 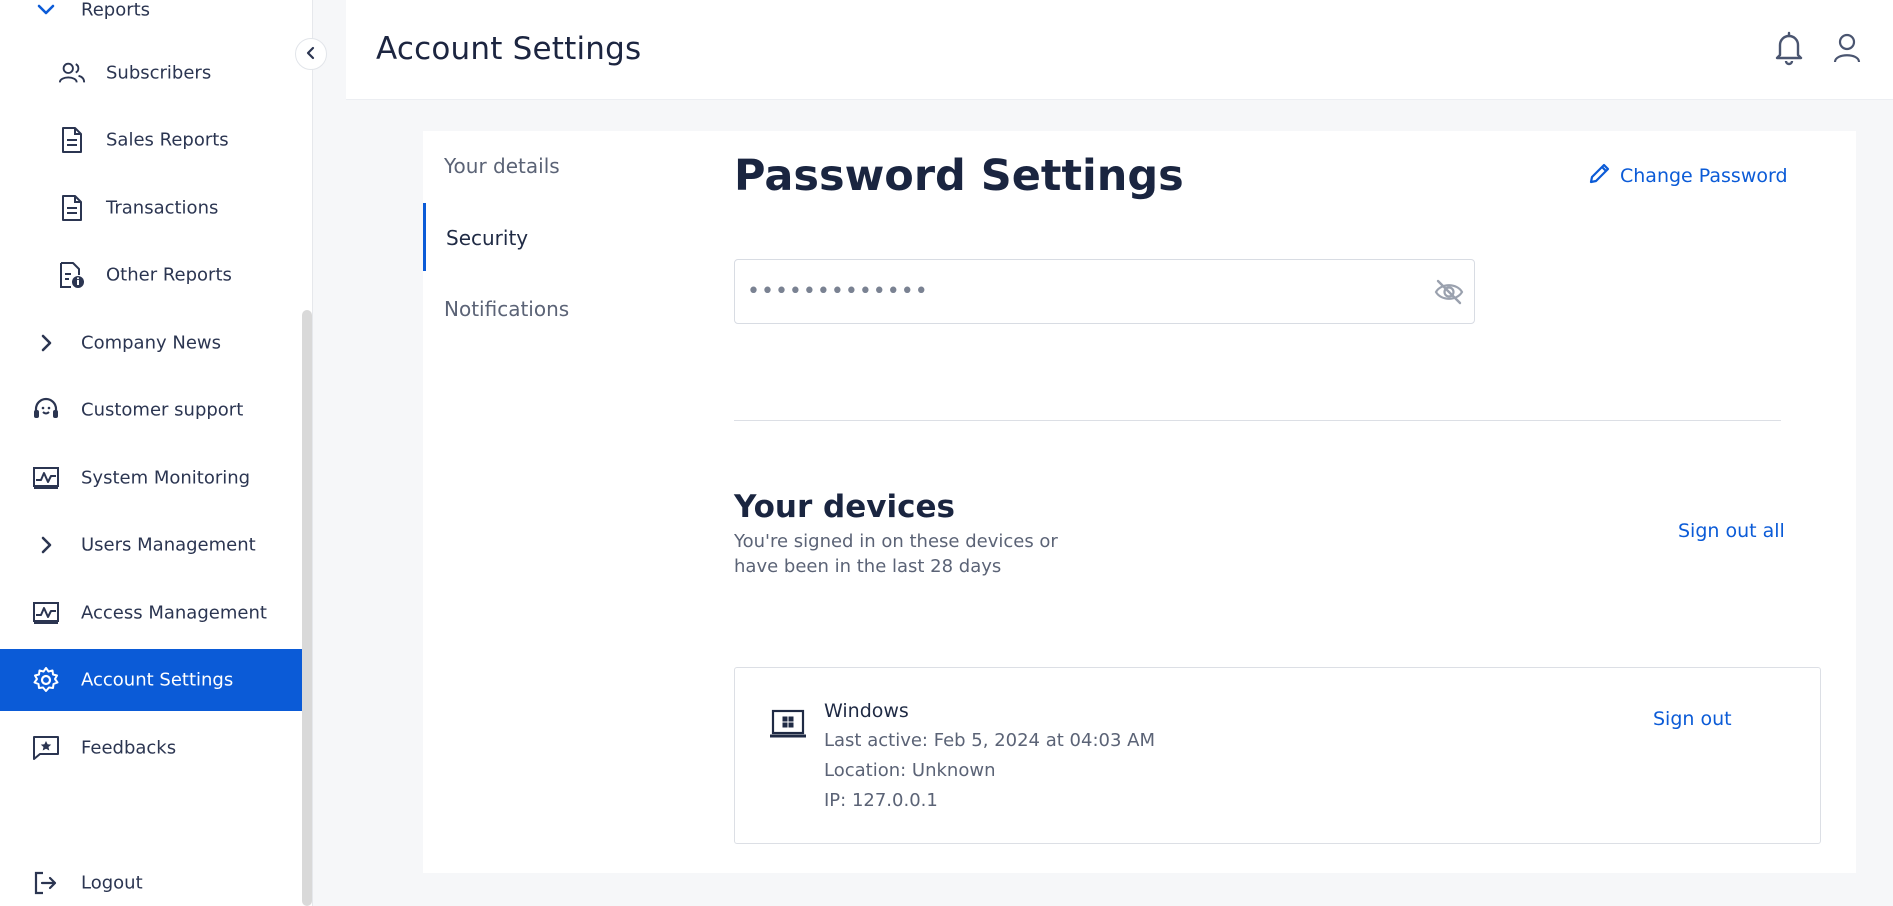 I want to click on devices-title: Your devices, so click(x=844, y=507).